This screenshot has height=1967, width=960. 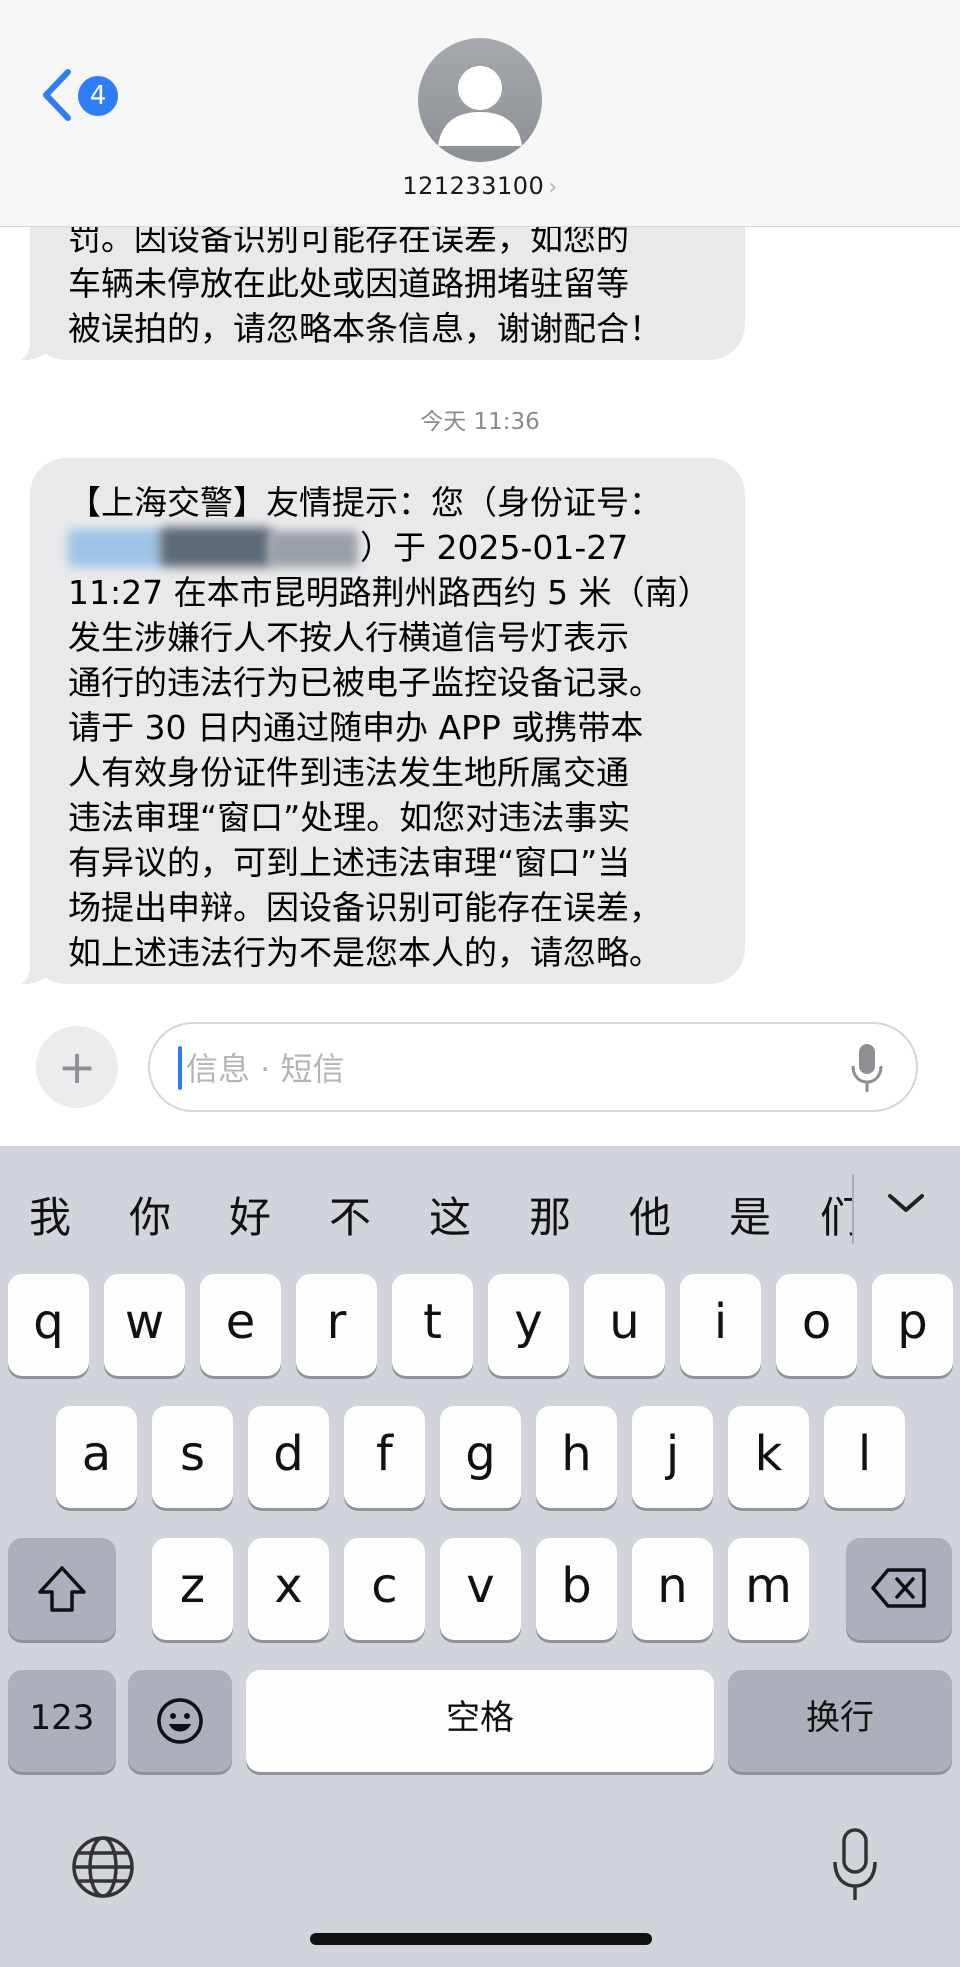 What do you see at coordinates (480, 1589) in the screenshot?
I see `key-v: v` at bounding box center [480, 1589].